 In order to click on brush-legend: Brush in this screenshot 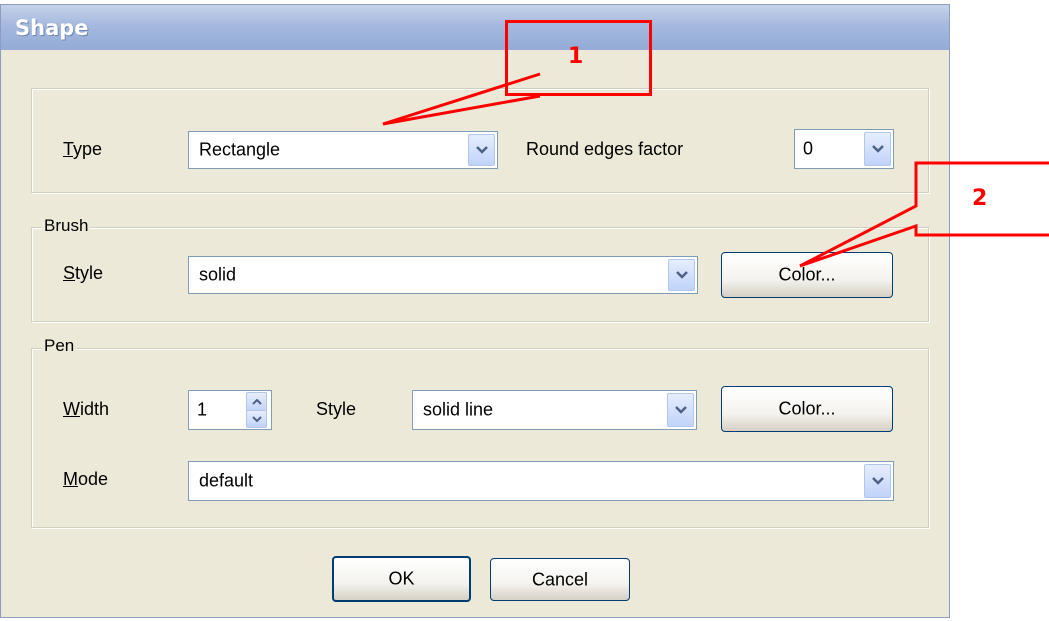, I will do `click(66, 226)`.